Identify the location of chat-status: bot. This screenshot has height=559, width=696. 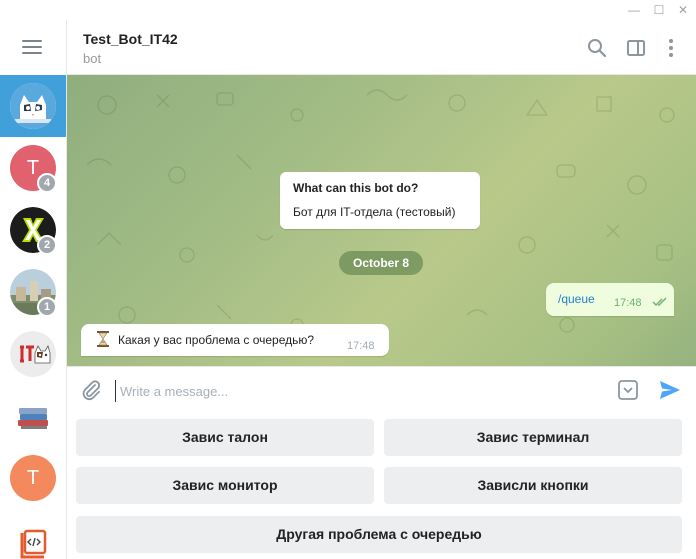
(92, 58).